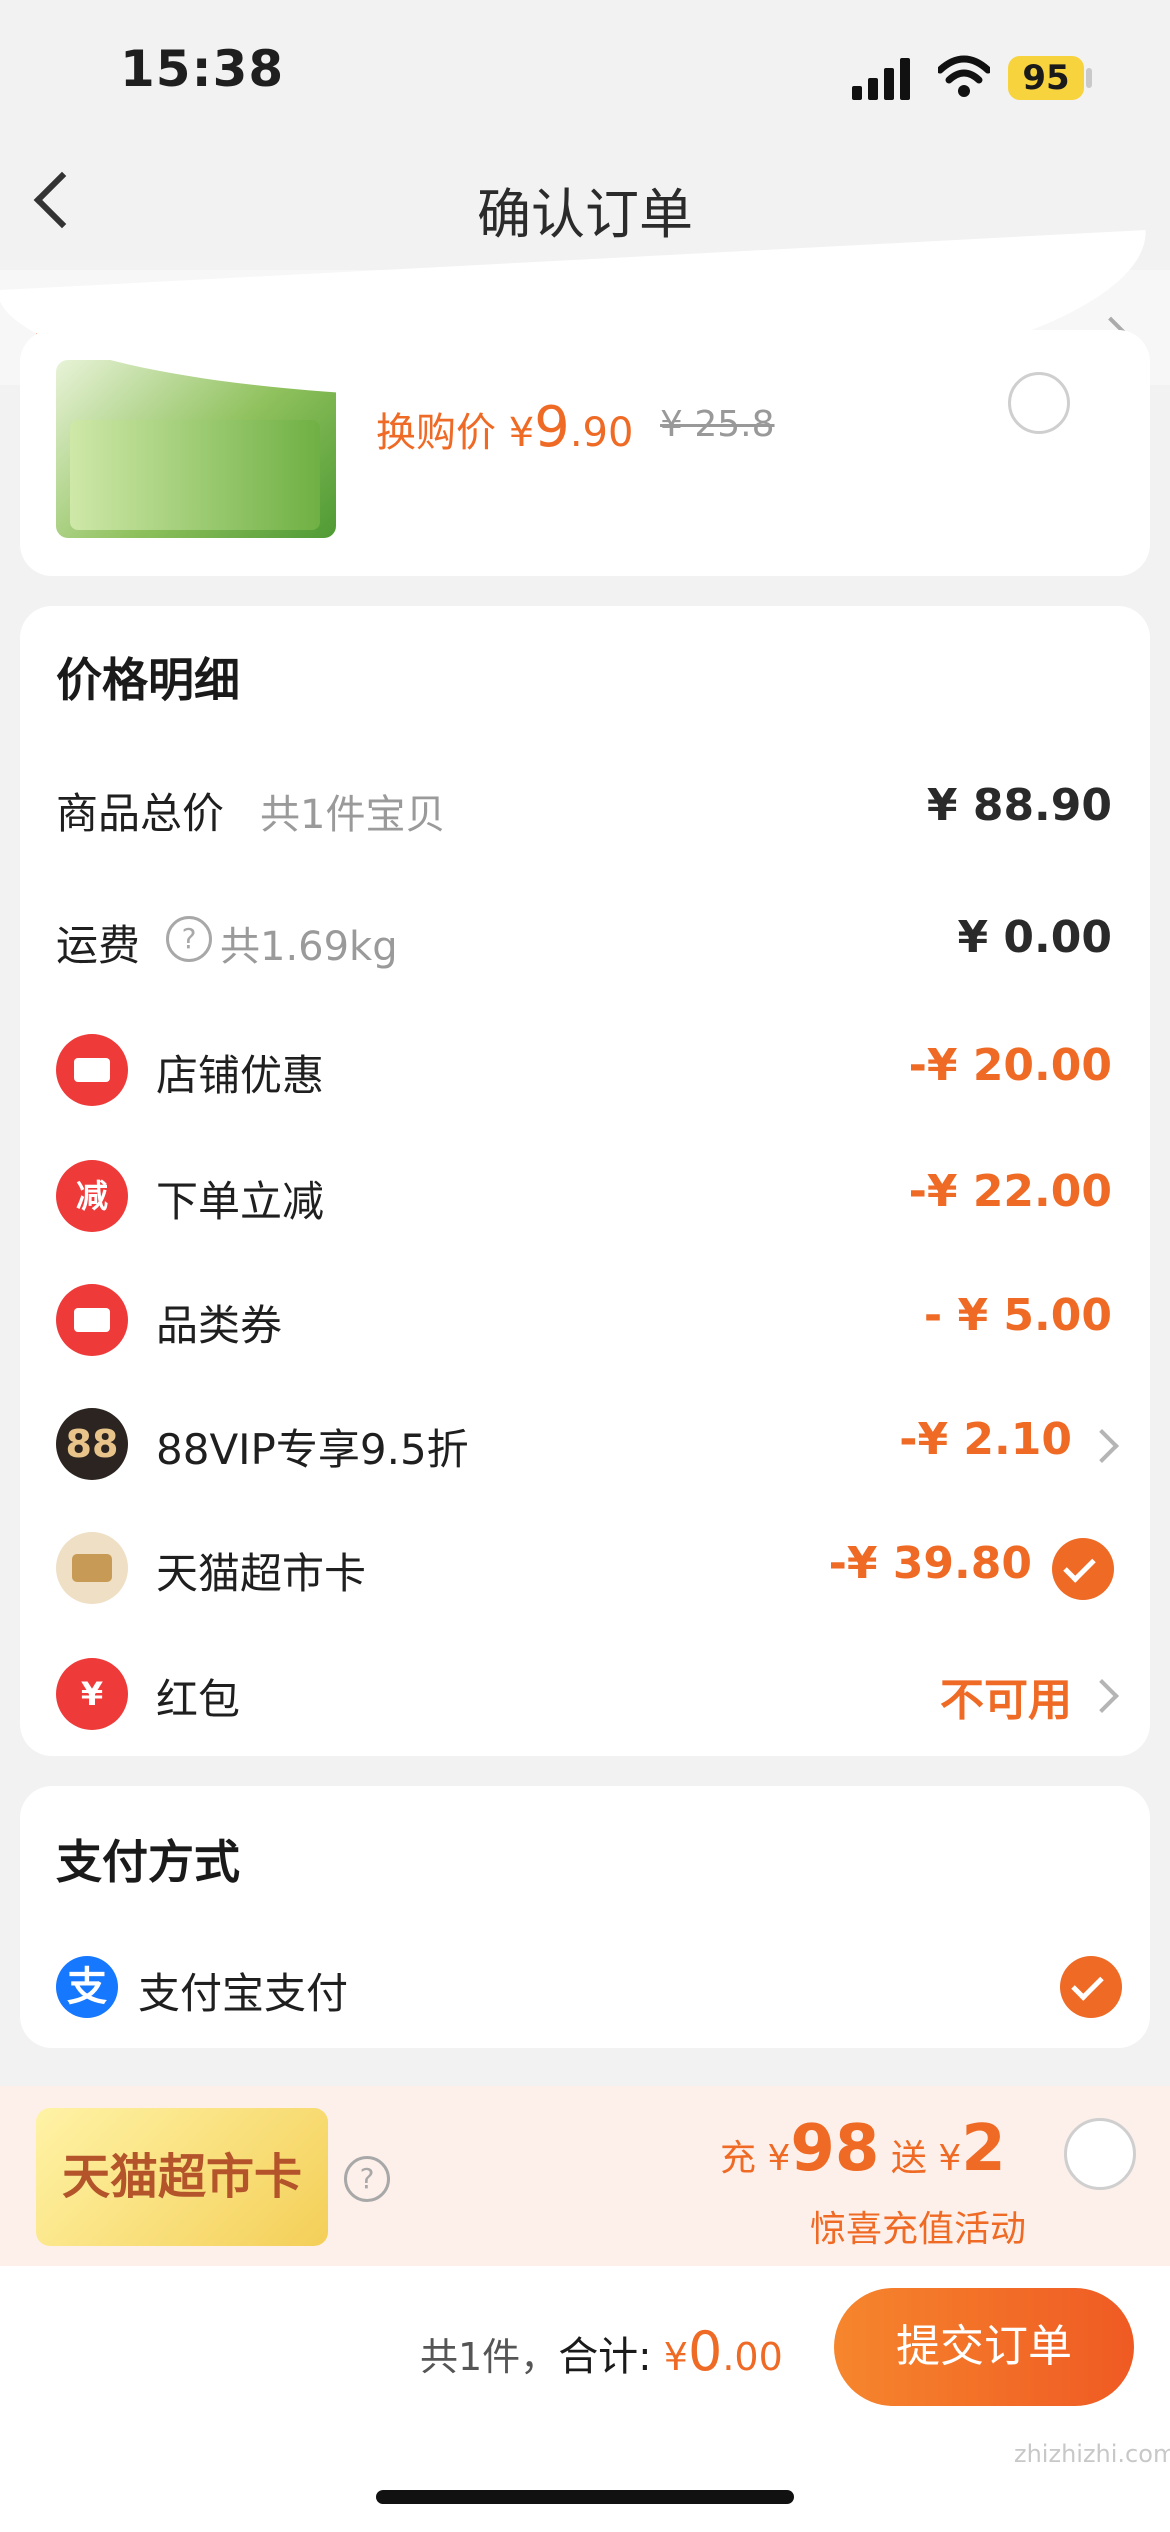 The height and width of the screenshot is (2532, 1170). Describe the element at coordinates (835, 2149) in the screenshot. I see `charge-amount: 98` at that location.